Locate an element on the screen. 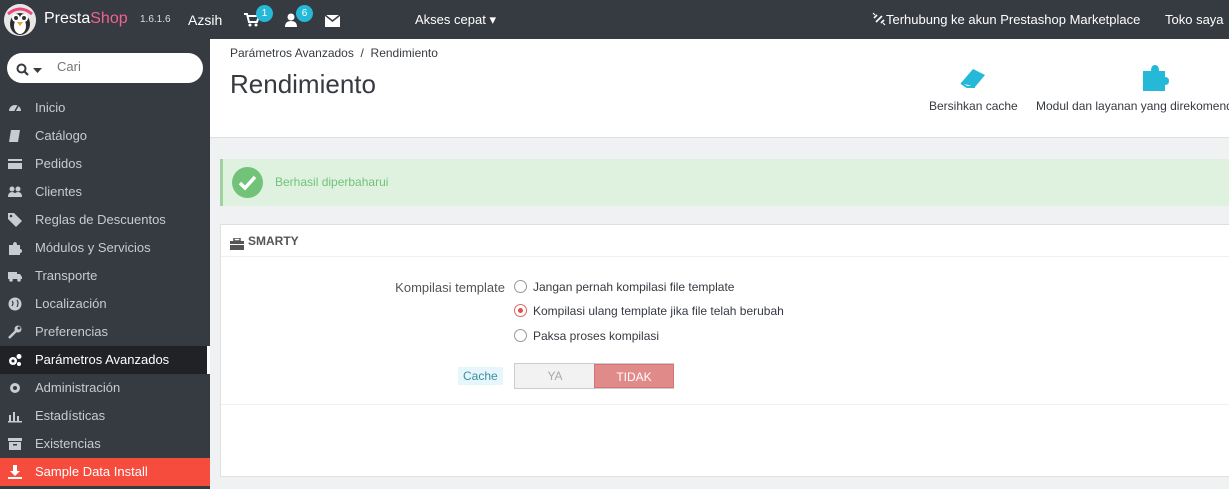 The height and width of the screenshot is (489, 1229). sidebar-item-existencias: Existencias is located at coordinates (105, 444).